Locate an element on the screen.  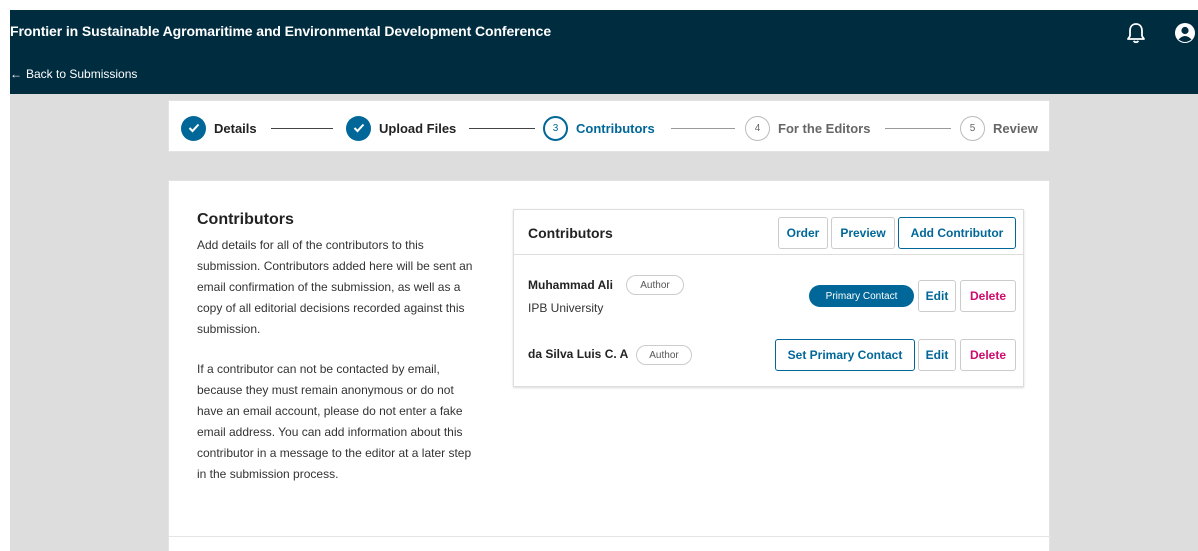
page-top-margin is located at coordinates (599, 5).